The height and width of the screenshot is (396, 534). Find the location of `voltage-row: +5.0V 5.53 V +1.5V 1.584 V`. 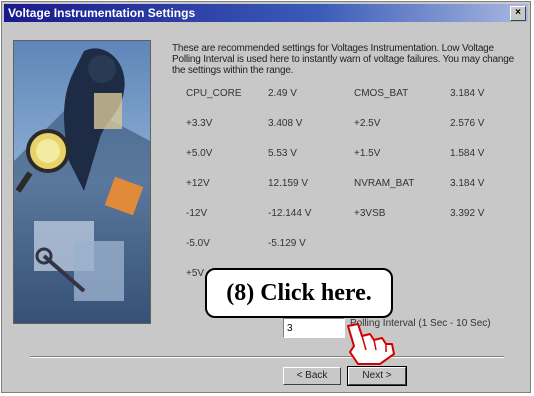

voltage-row: +5.0V 5.53 V +1.5V 1.584 V is located at coordinates (347, 155).